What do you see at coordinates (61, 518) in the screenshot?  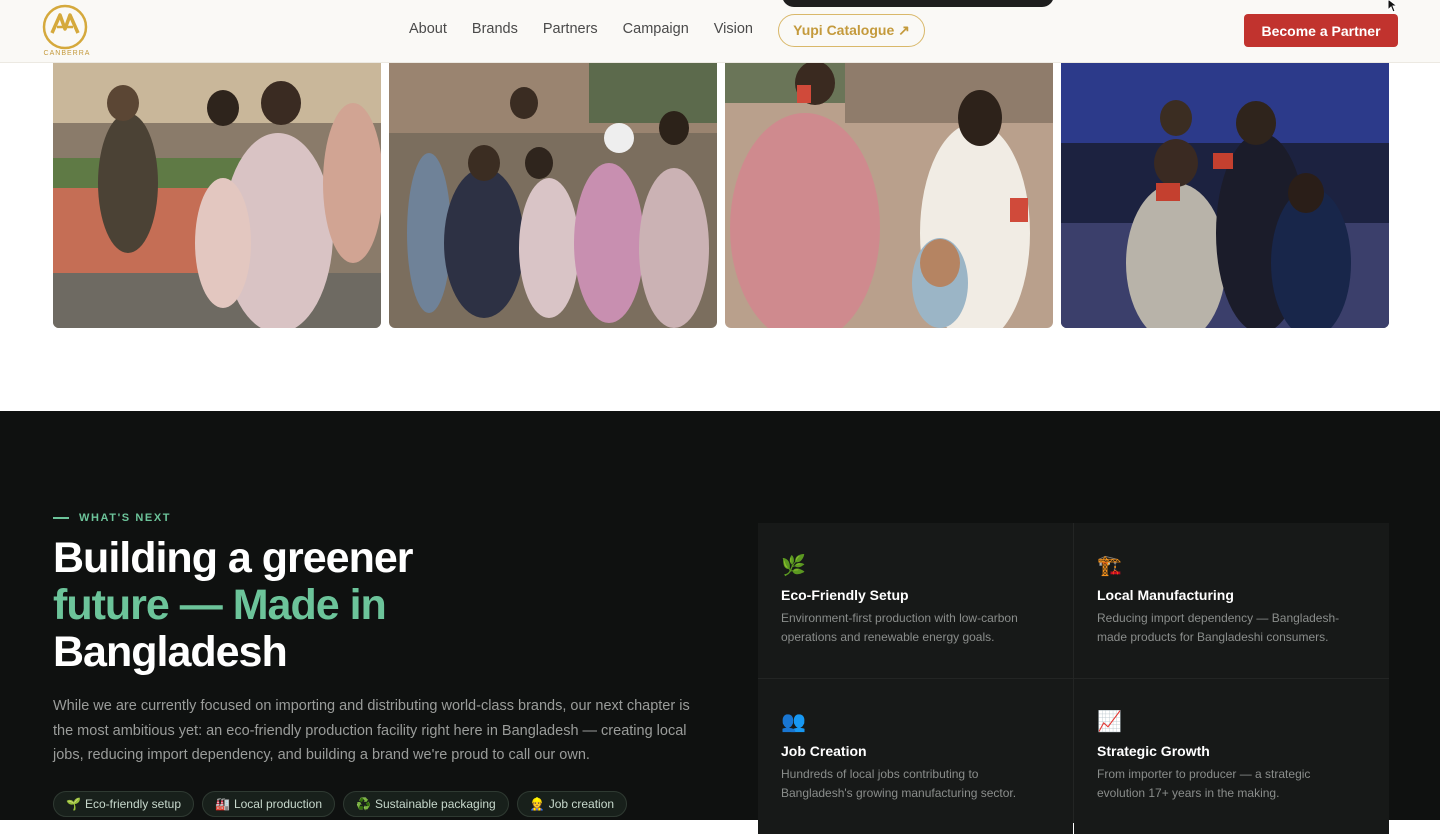 I see `eyebrow-line` at bounding box center [61, 518].